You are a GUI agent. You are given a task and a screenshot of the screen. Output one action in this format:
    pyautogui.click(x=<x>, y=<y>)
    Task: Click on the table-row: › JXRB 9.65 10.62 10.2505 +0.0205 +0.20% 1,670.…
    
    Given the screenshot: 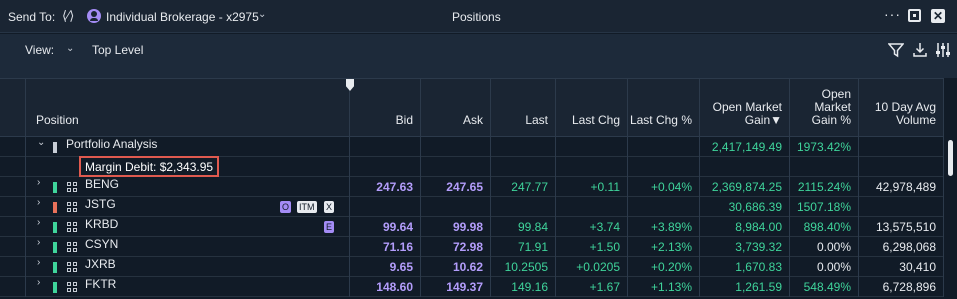 What is the action you would take?
    pyautogui.click(x=472, y=267)
    